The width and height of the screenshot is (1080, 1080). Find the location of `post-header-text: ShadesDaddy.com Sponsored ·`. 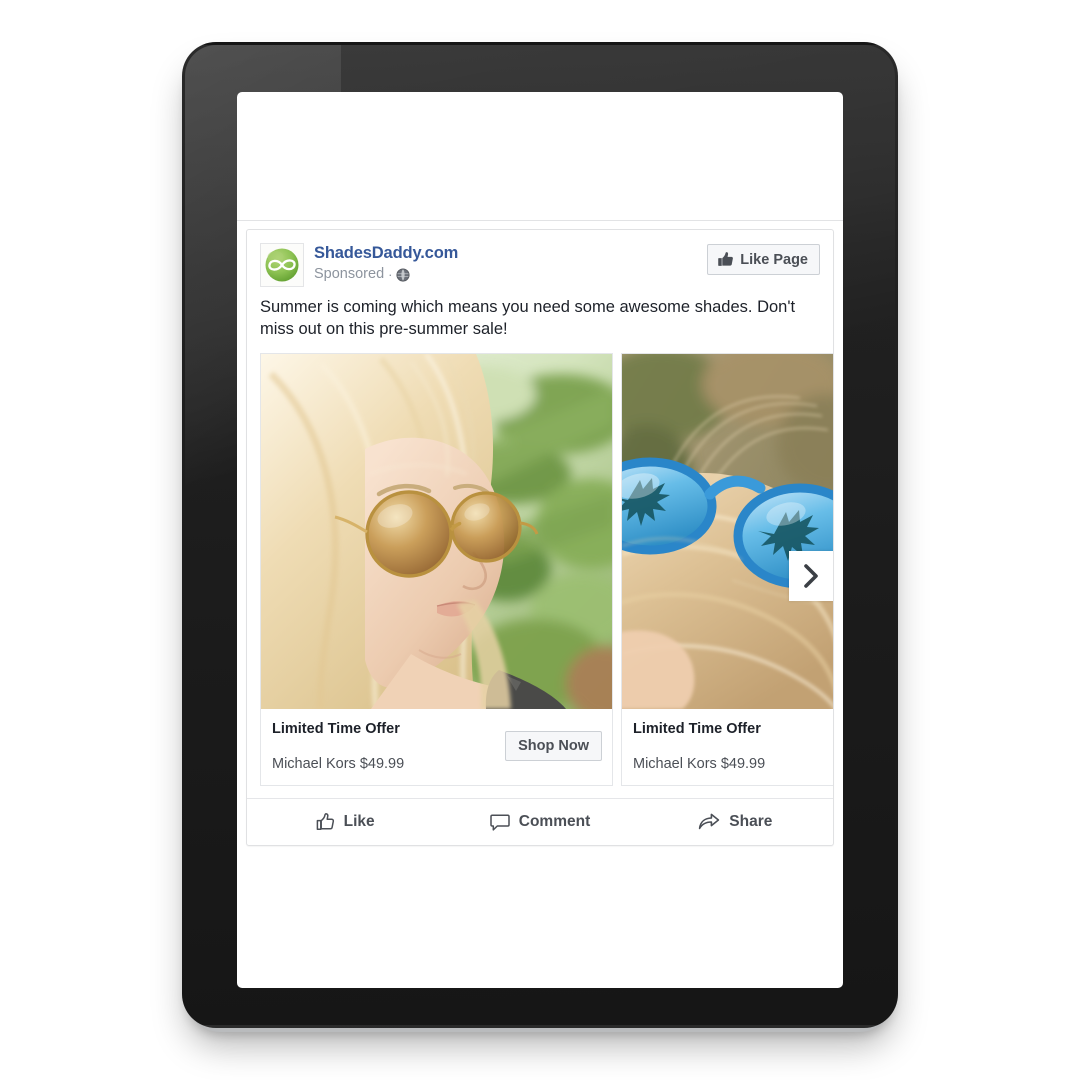

post-header-text: ShadesDaddy.com Sponsored · is located at coordinates (510, 263).